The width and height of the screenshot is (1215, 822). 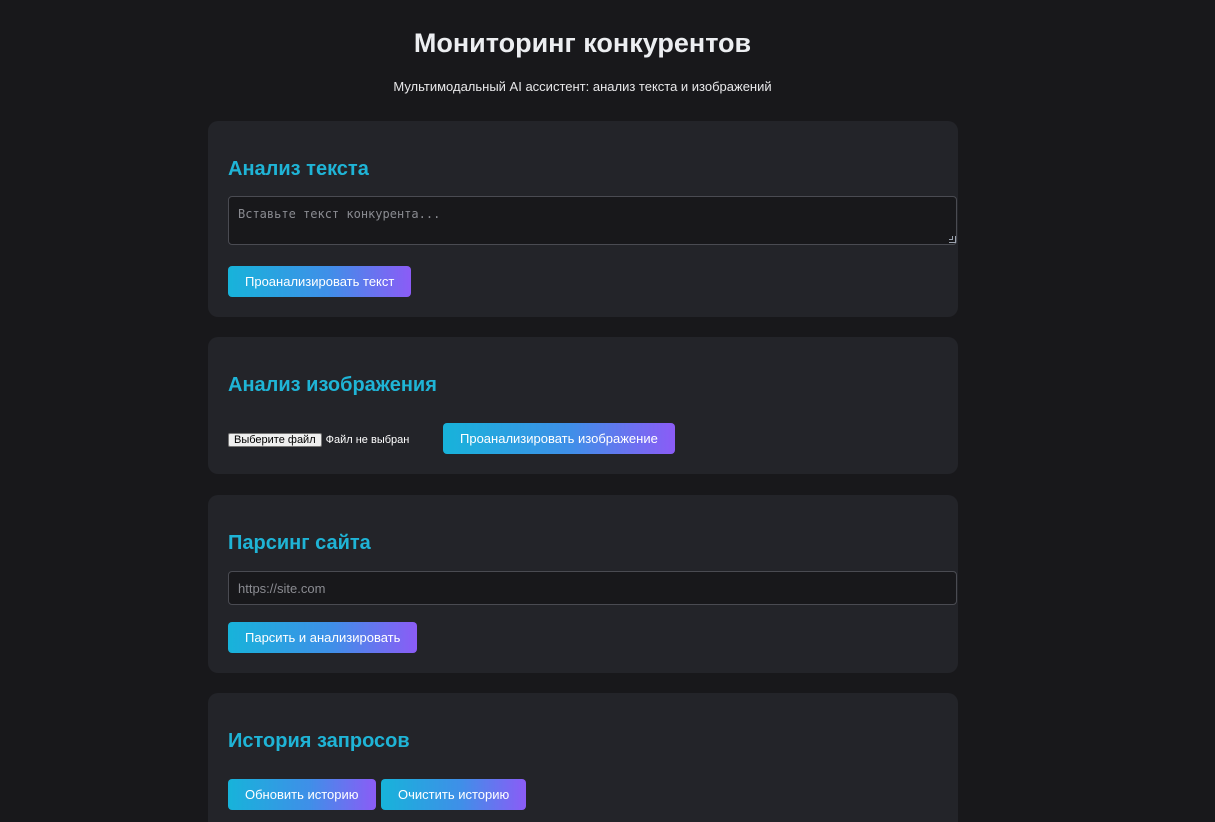 What do you see at coordinates (367, 440) in the screenshot?
I see `file-status: Файл не выбран` at bounding box center [367, 440].